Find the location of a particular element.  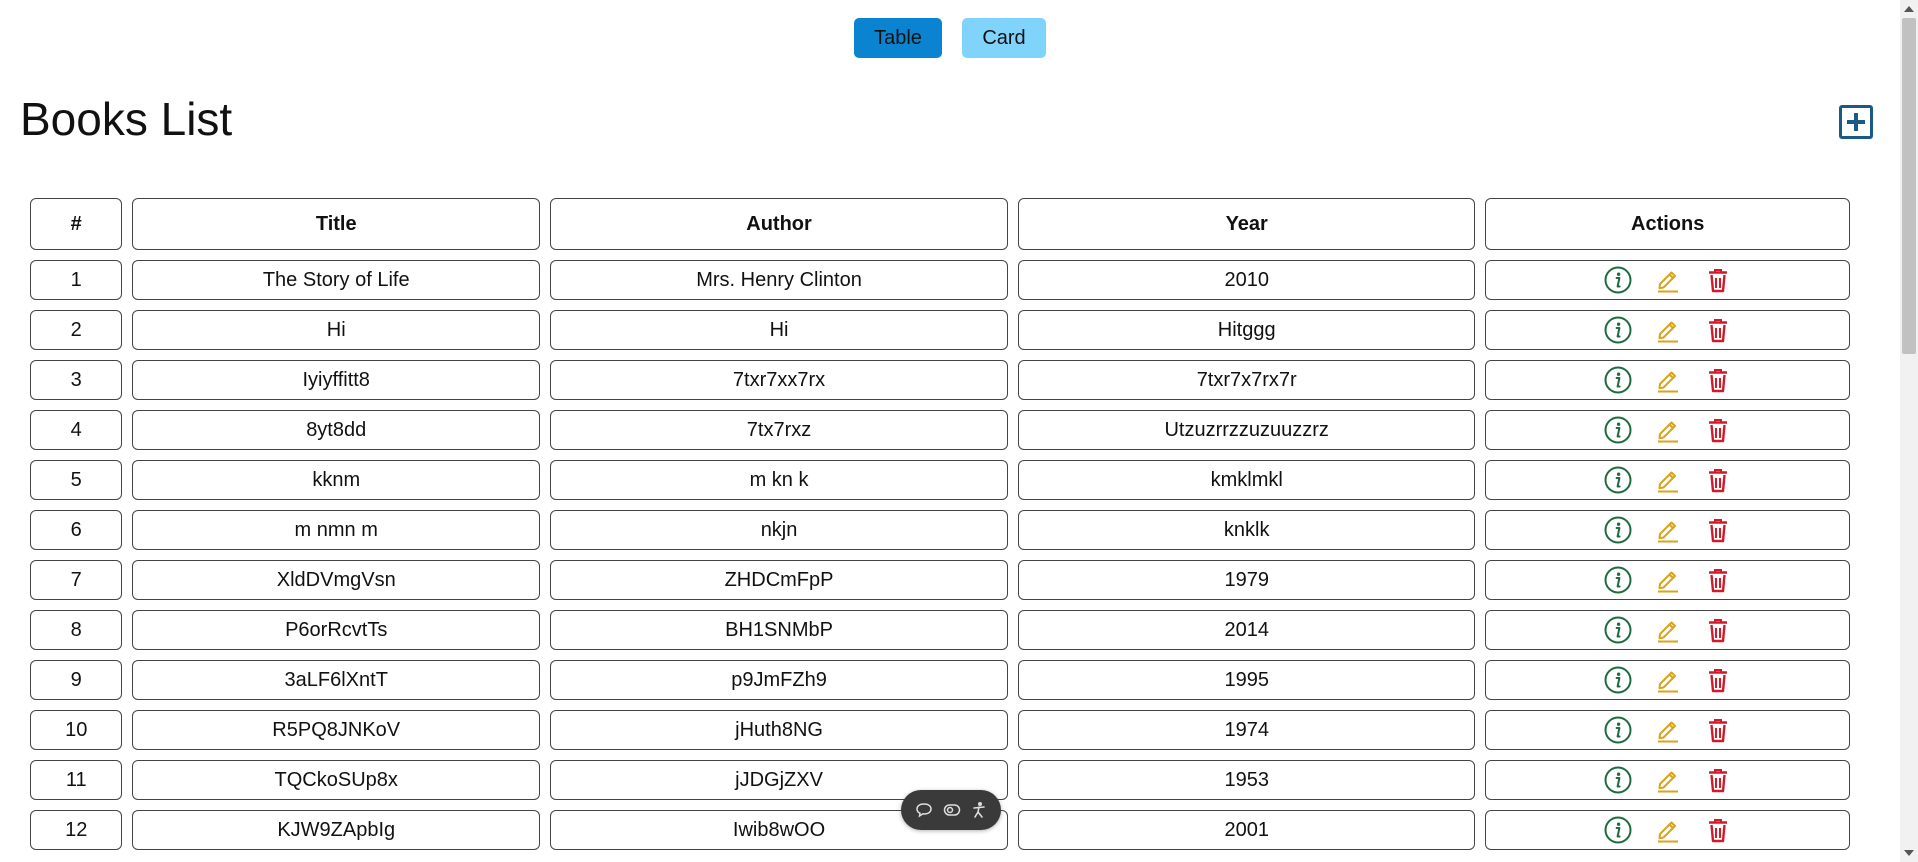

cell-number: 2 is located at coordinates (76, 330).